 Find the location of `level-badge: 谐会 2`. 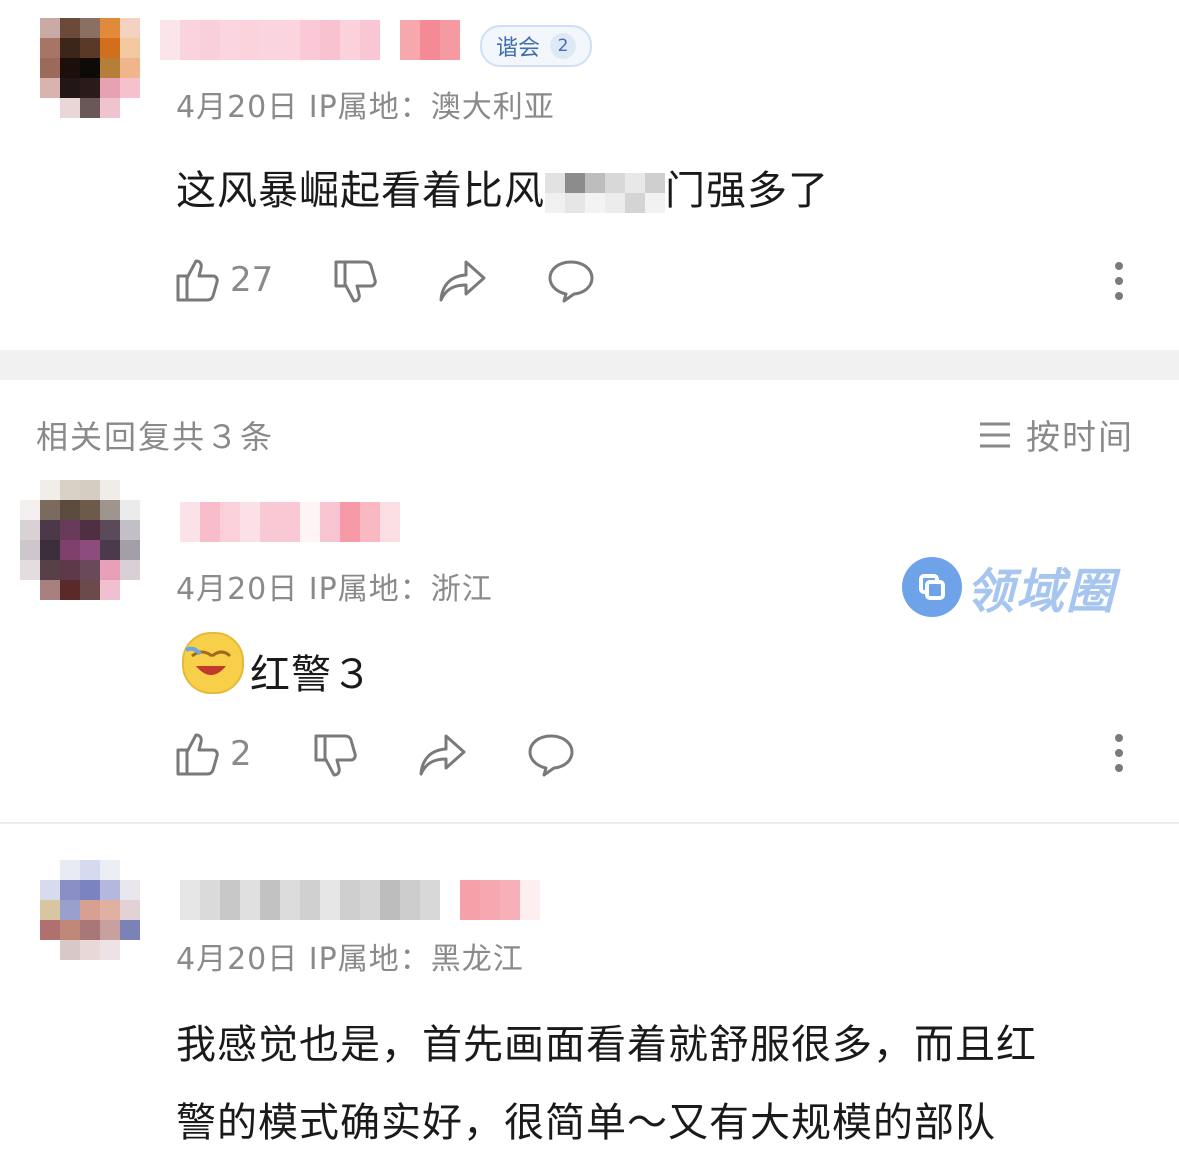

level-badge: 谐会 2 is located at coordinates (536, 46).